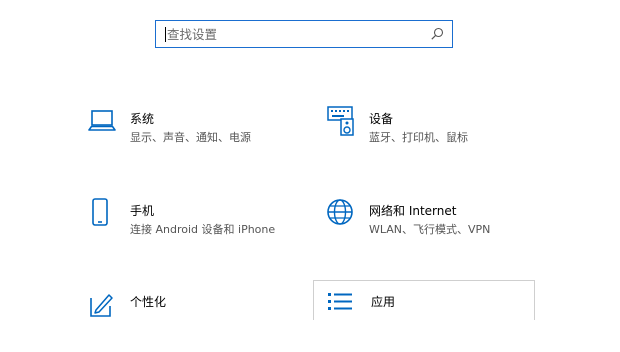  I want to click on tile-system: 系统 显示、声音、通知、电源, so click(198, 136).